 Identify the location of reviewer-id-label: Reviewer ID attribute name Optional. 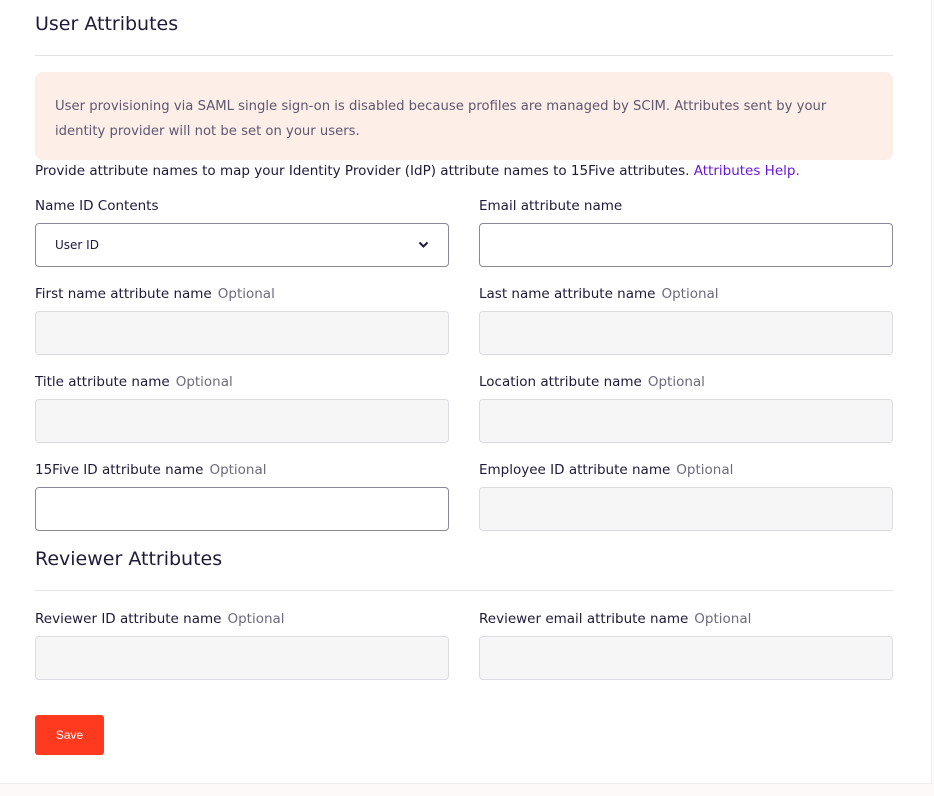
(160, 619).